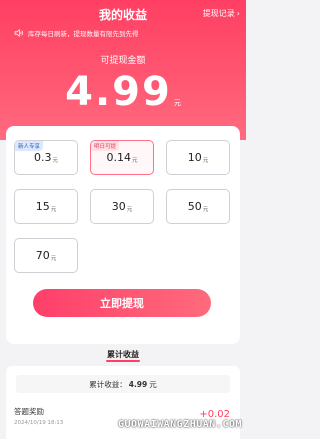  I want to click on withdrawable-amount-value: 4.99, so click(118, 92).